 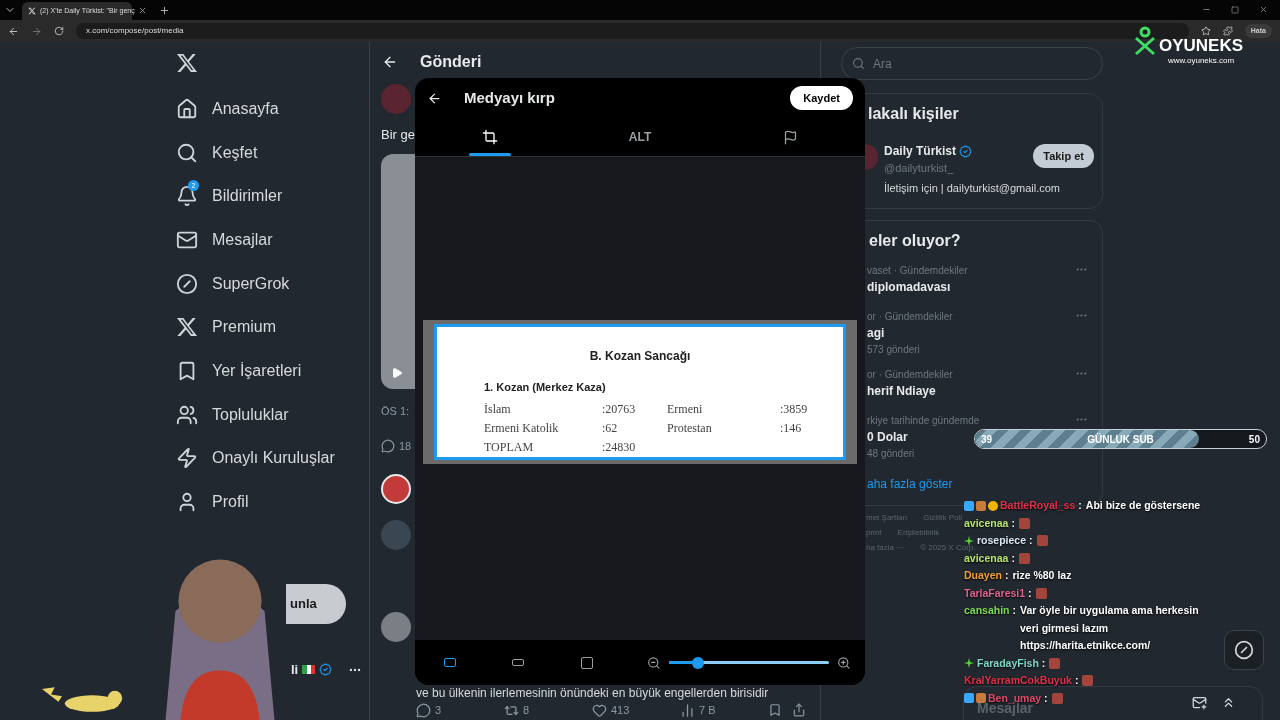 I want to click on document-cell-text: :24830, so click(x=619, y=447).